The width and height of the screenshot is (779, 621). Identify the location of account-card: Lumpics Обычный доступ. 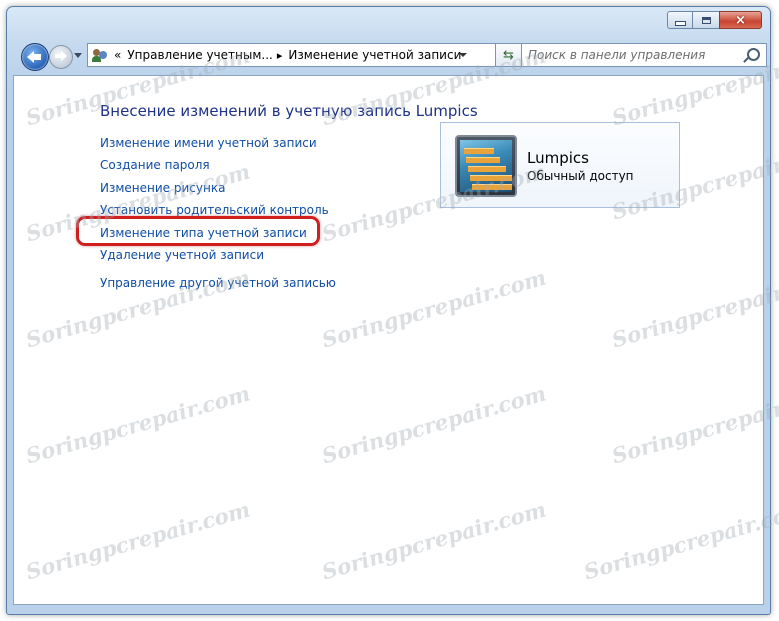
(560, 165).